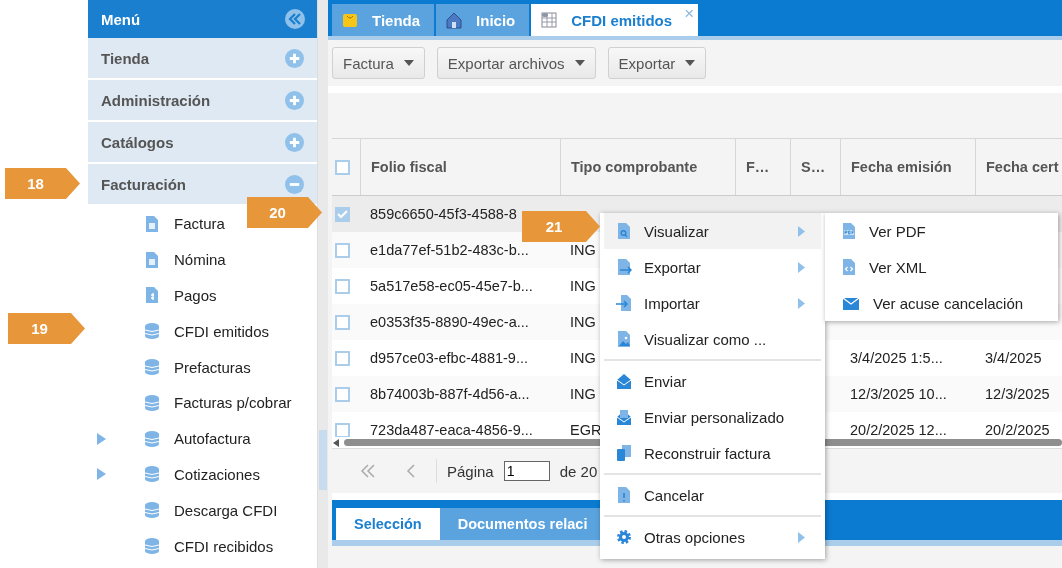 This screenshot has width=1062, height=568. Describe the element at coordinates (42, 183) in the screenshot. I see `callout-marker: 18` at that location.